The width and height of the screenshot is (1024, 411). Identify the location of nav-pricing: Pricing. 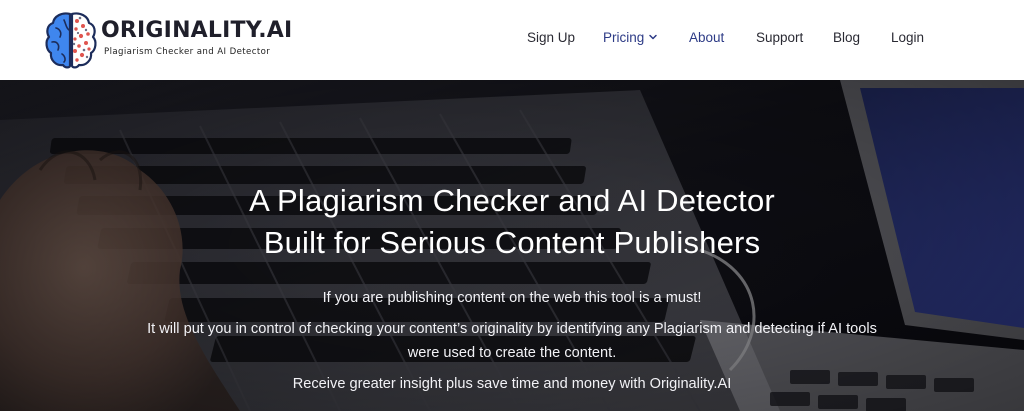
(630, 37).